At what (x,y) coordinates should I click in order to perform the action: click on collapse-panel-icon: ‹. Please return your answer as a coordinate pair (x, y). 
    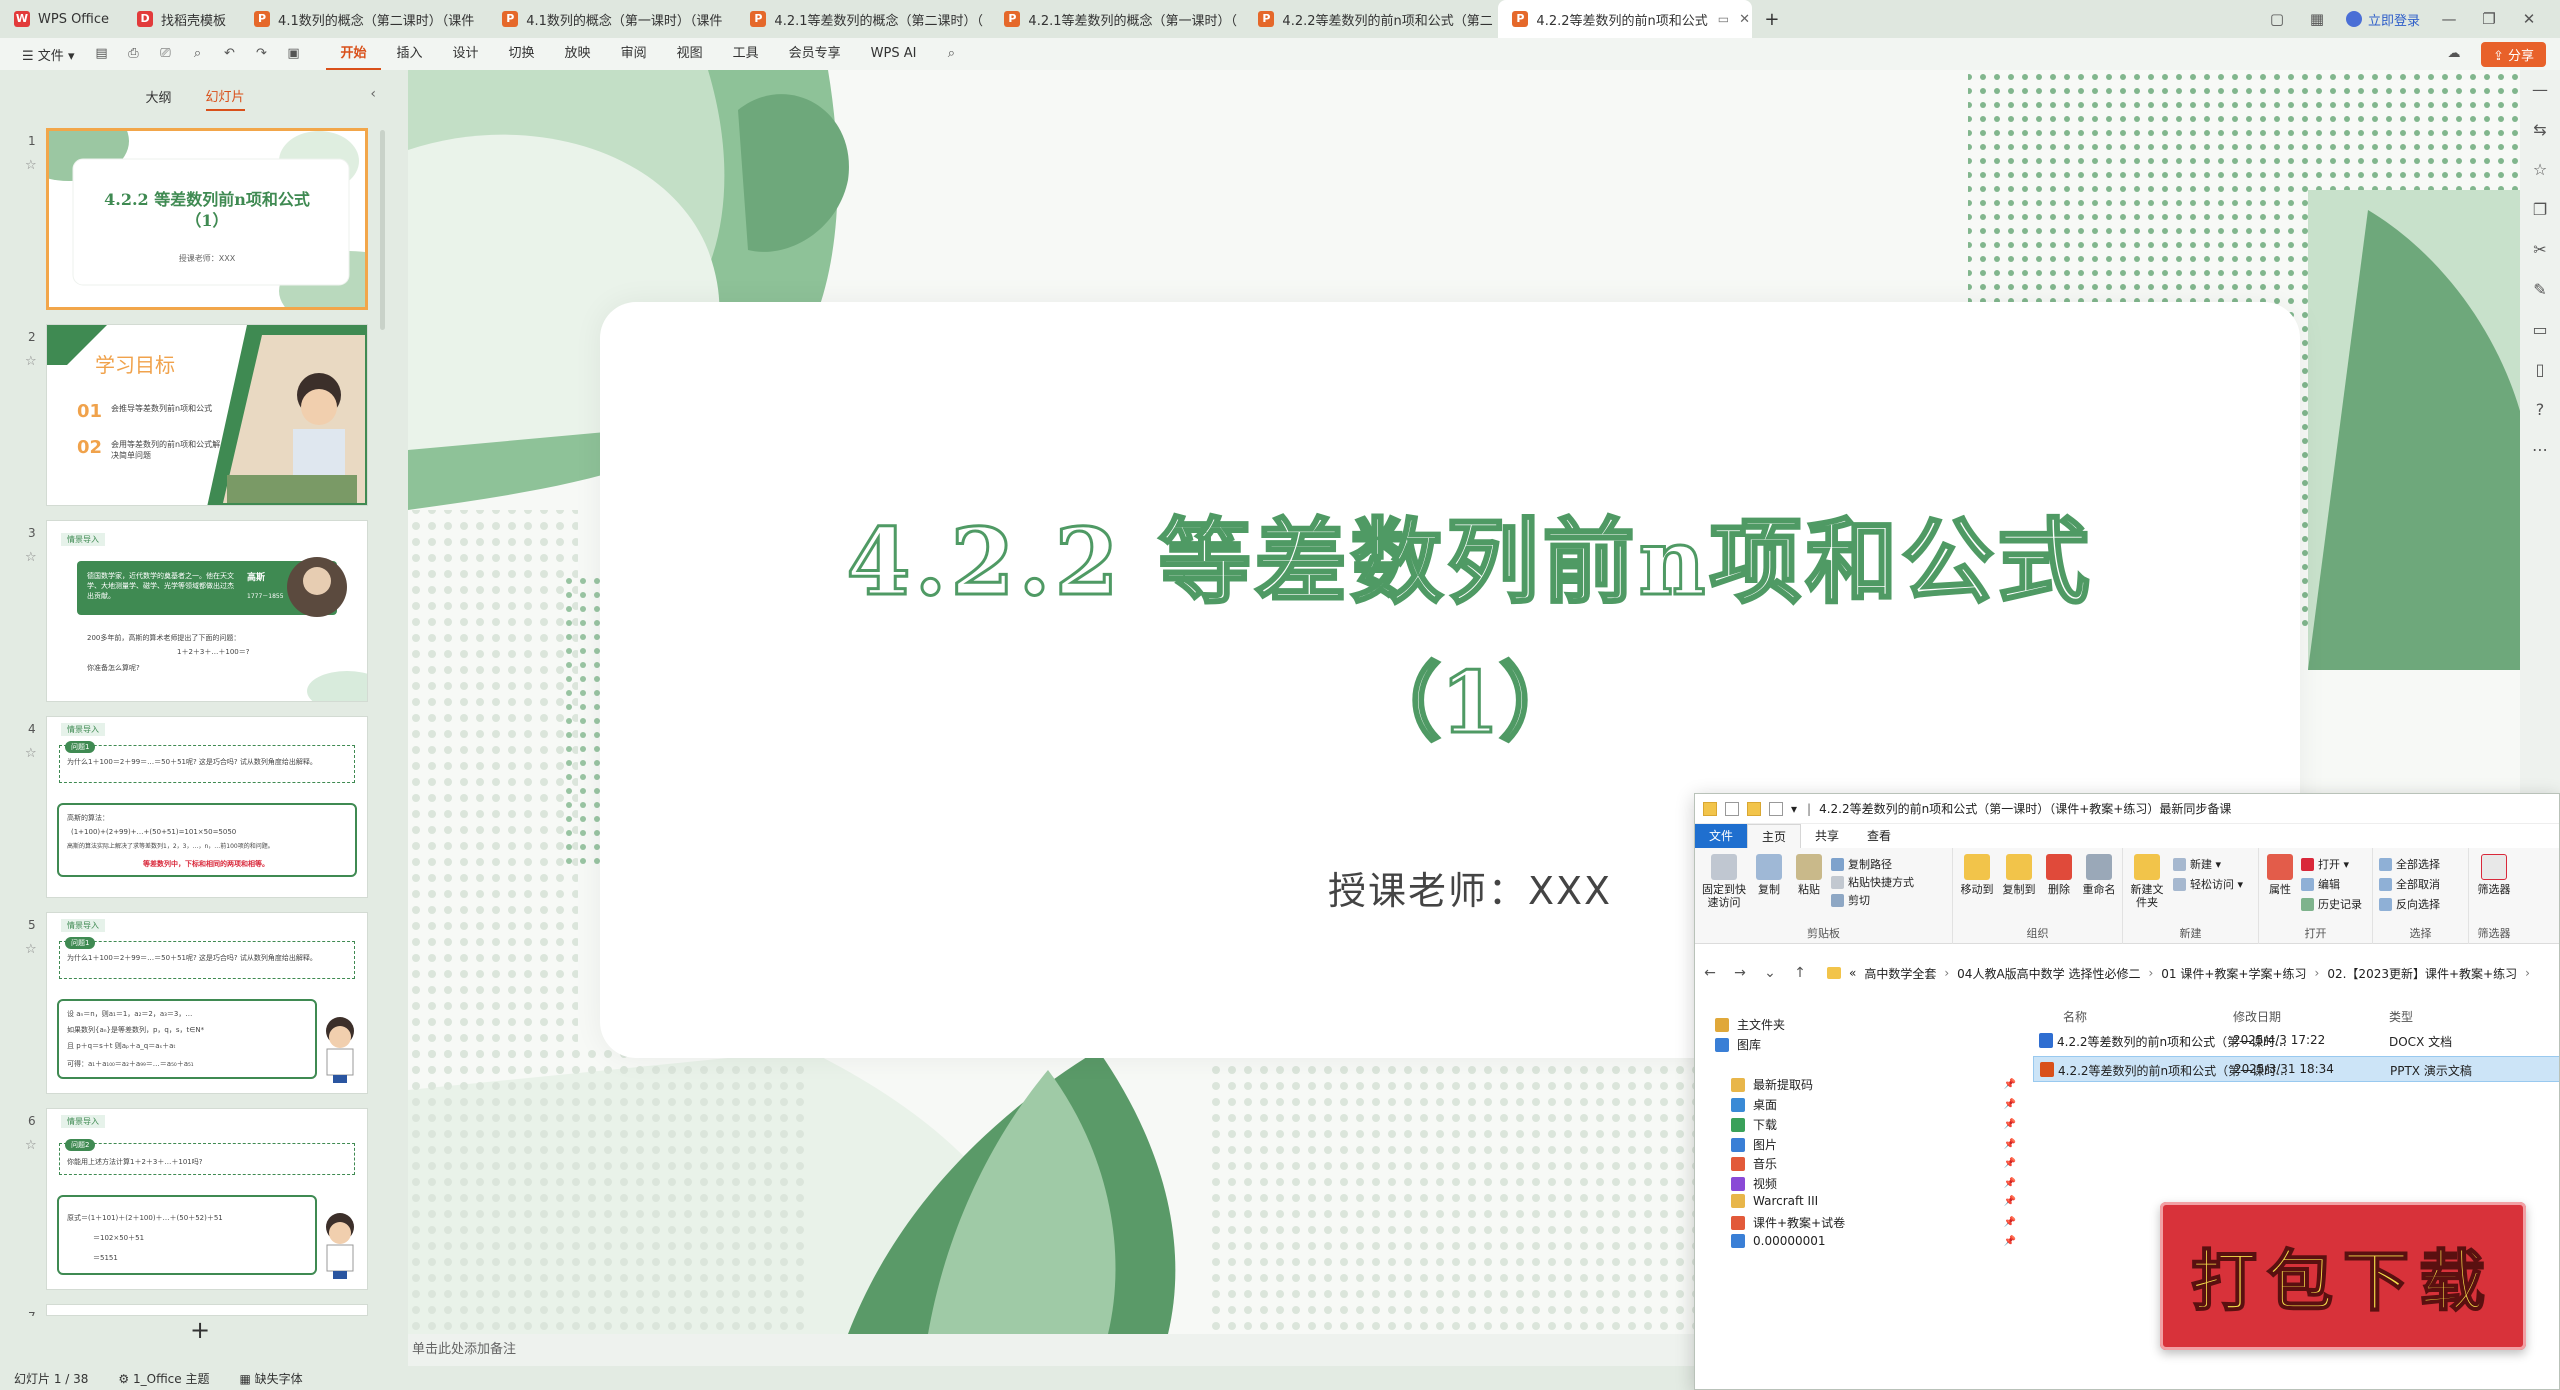
    Looking at the image, I should click on (373, 94).